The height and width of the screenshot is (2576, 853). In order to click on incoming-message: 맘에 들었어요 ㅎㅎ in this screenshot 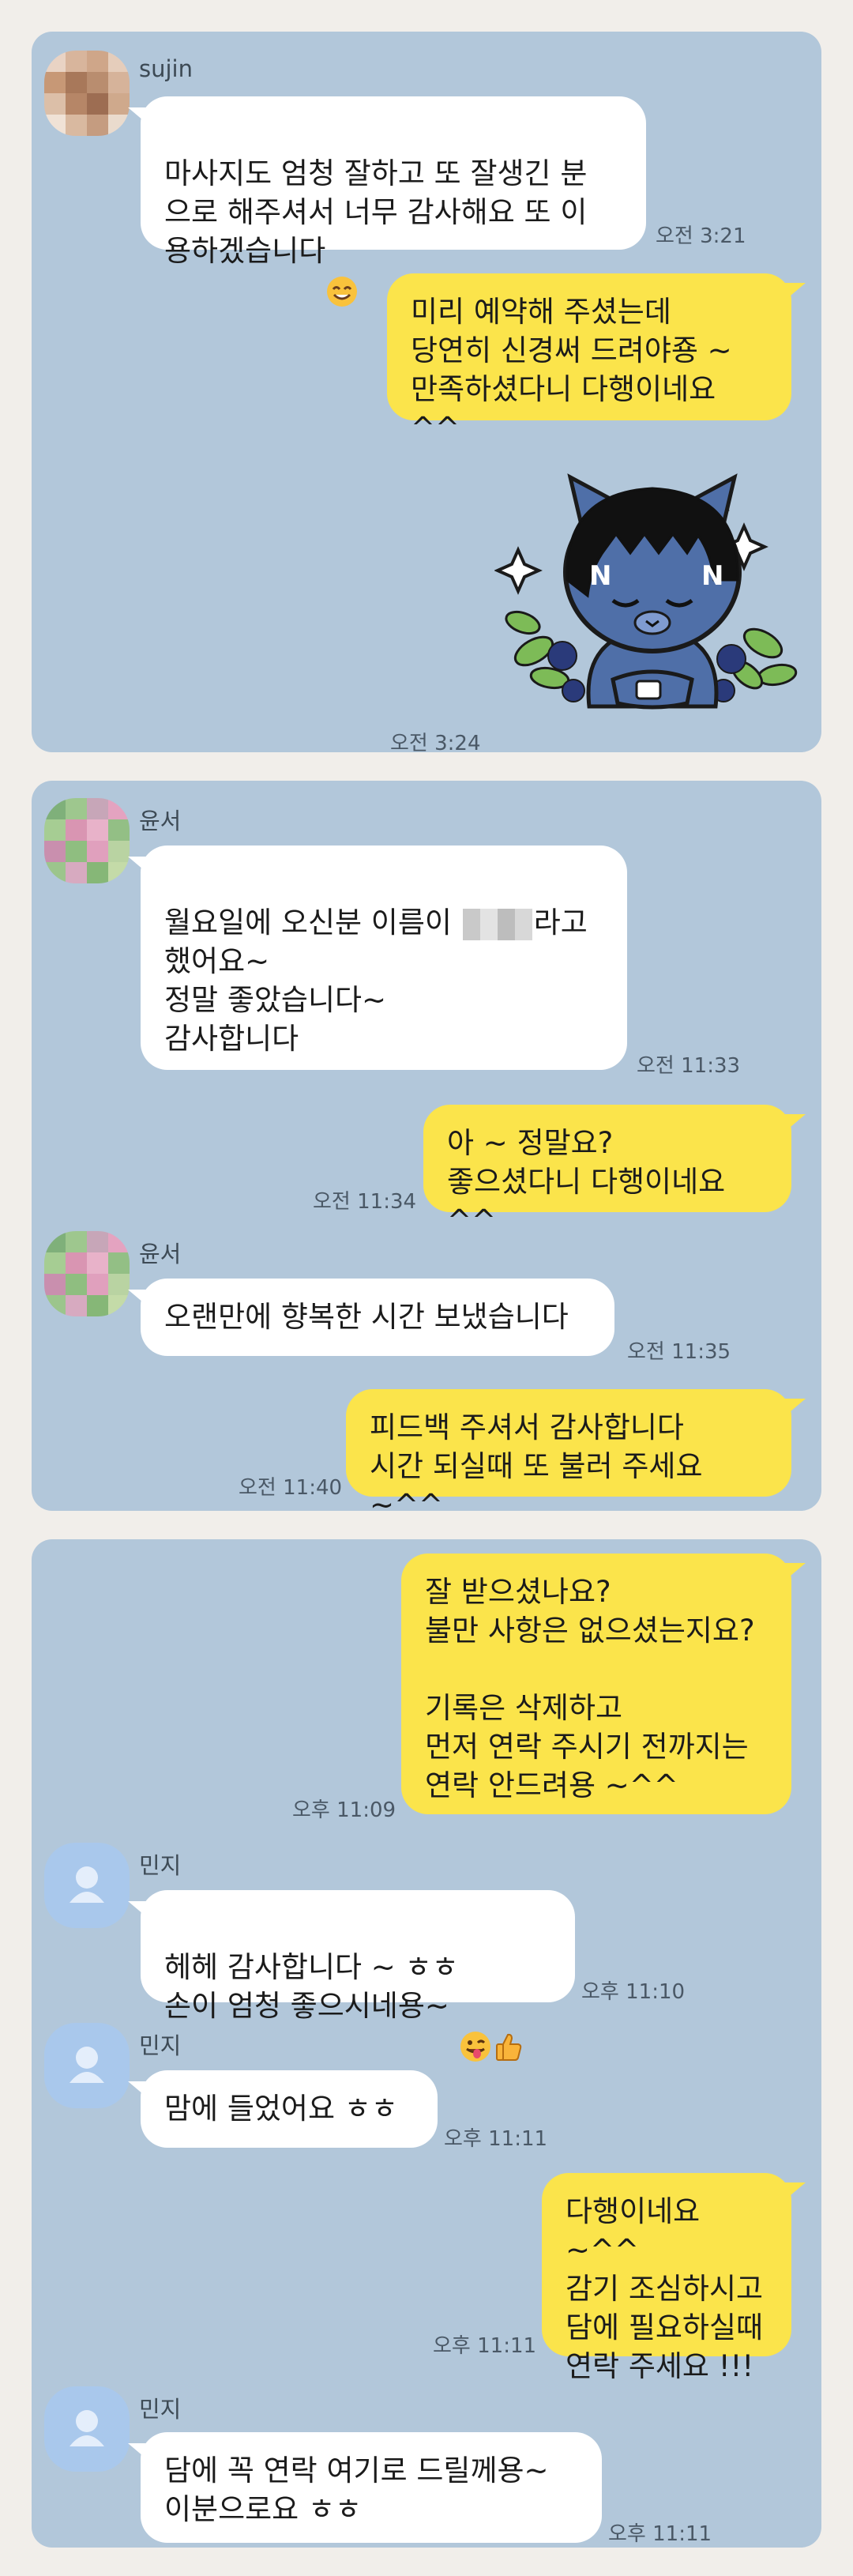, I will do `click(289, 2109)`.